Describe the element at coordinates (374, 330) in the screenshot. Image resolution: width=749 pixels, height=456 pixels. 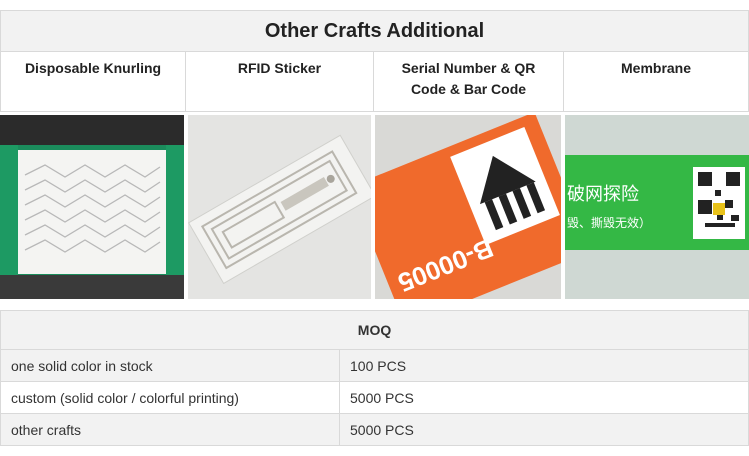
I see `moq-title: MOQ` at that location.